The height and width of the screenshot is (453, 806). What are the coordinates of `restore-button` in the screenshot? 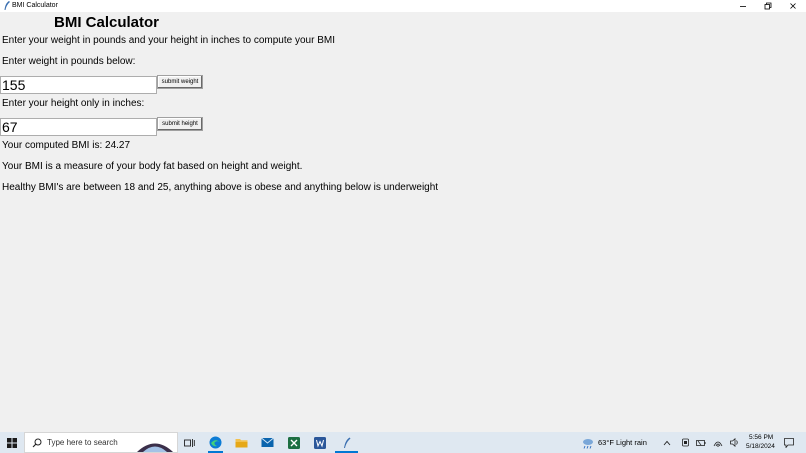 It's located at (768, 6).